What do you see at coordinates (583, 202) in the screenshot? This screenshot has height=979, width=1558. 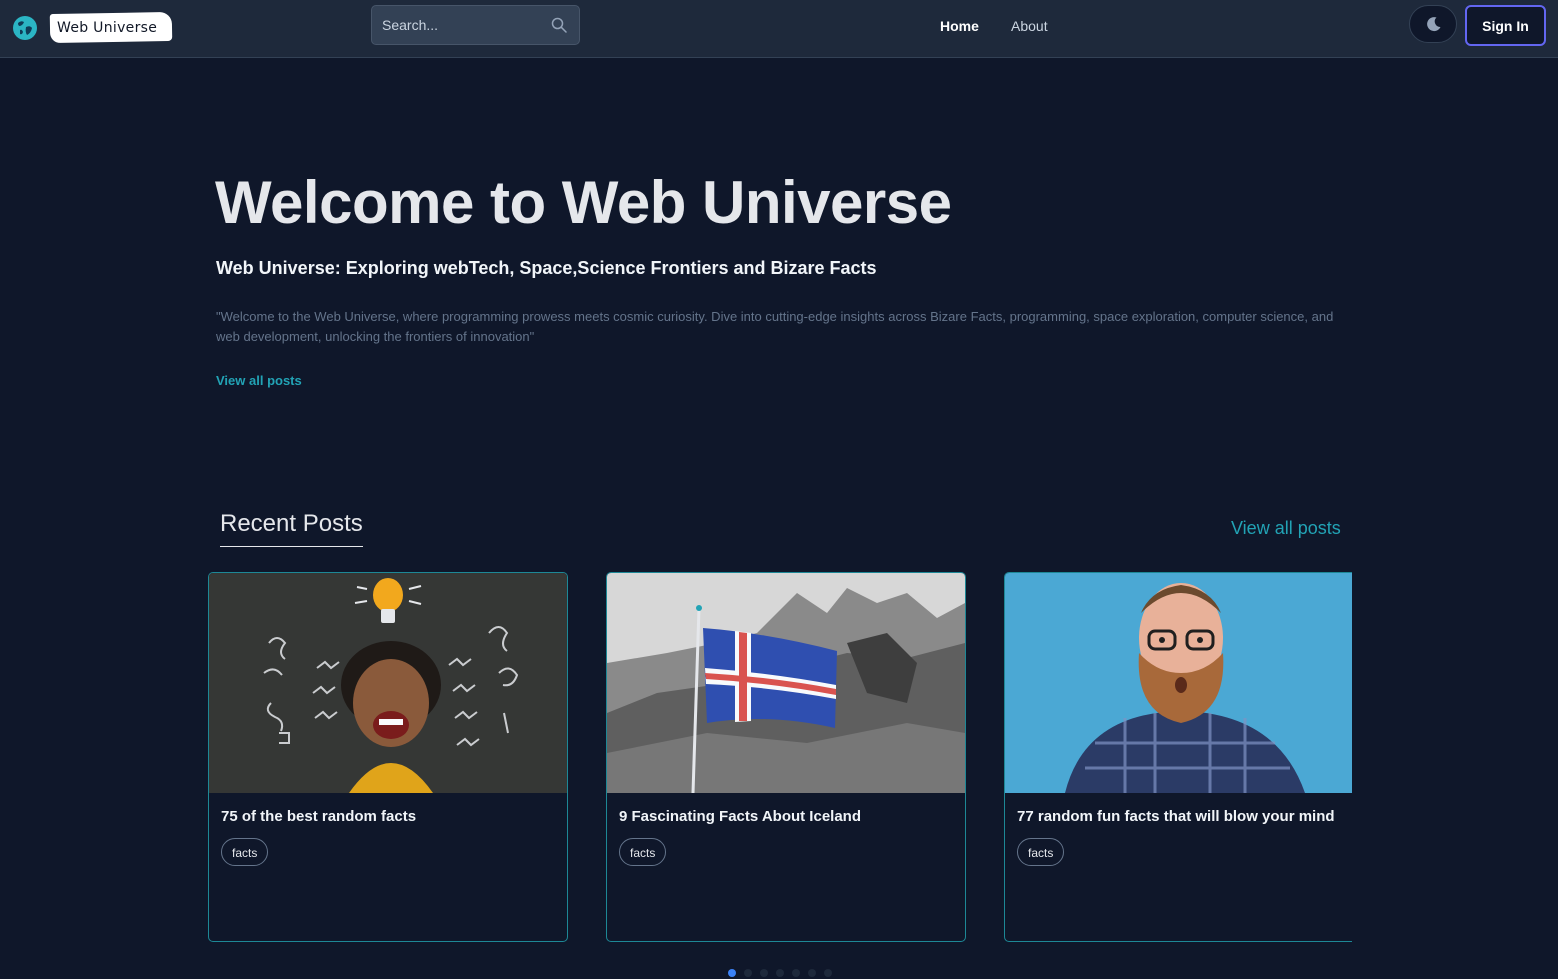 I see `hero-title: Welcome to Web Universe` at bounding box center [583, 202].